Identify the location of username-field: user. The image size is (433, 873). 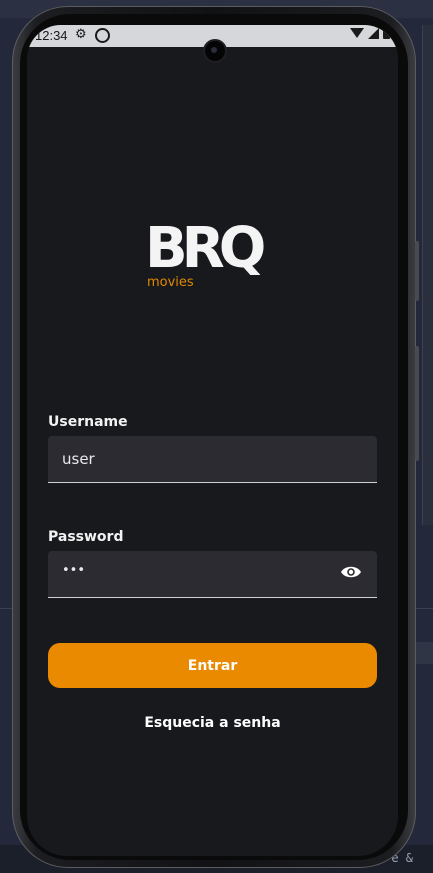
(212, 459).